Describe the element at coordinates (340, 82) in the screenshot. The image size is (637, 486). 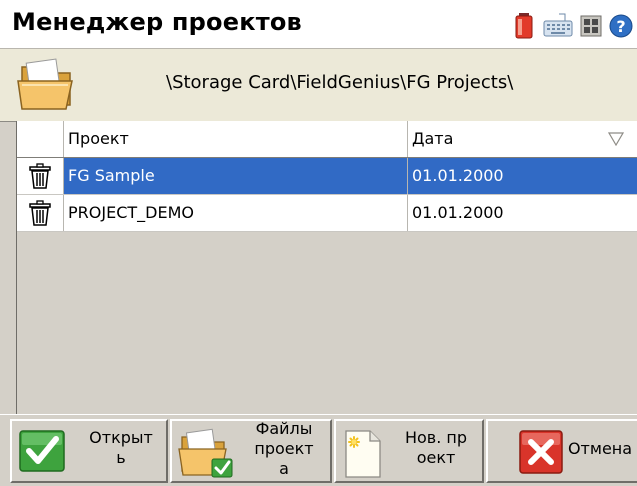
I see `current-path: \Storage Card\FieldGenius\FG Projects\` at that location.